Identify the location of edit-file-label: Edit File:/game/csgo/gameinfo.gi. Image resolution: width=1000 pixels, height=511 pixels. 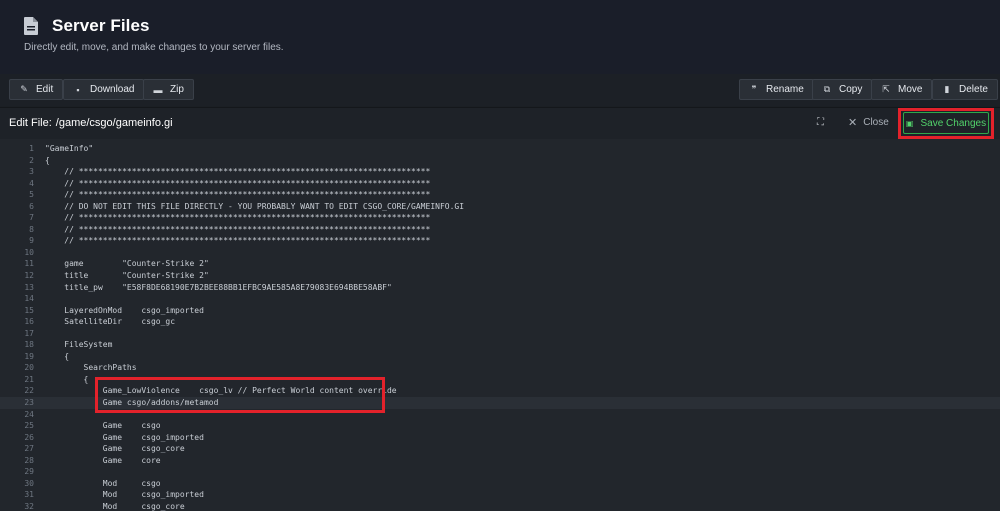
(91, 123).